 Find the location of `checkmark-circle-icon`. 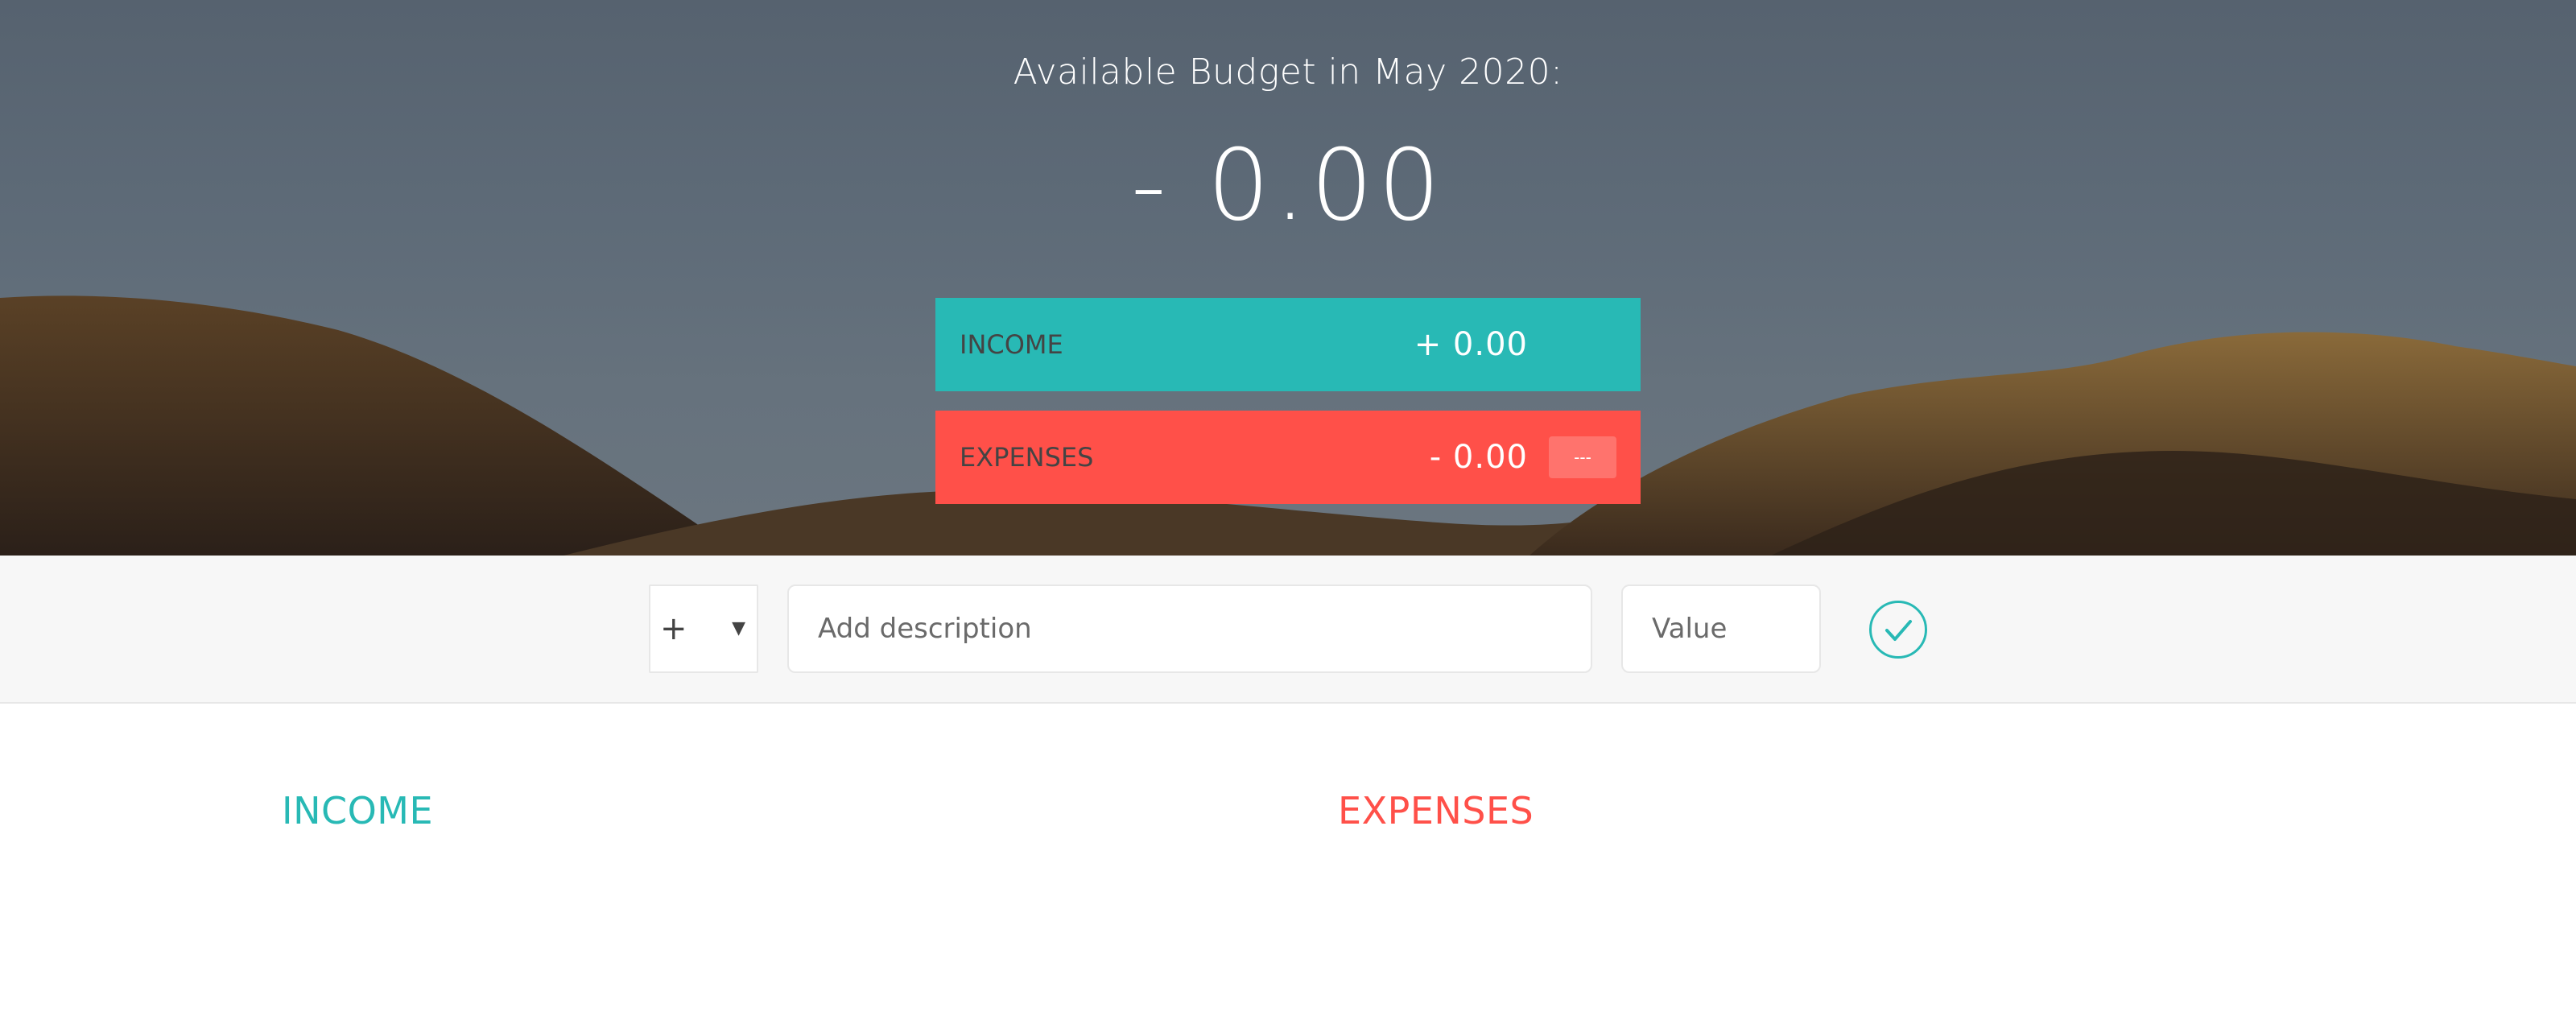

checkmark-circle-icon is located at coordinates (1898, 630).